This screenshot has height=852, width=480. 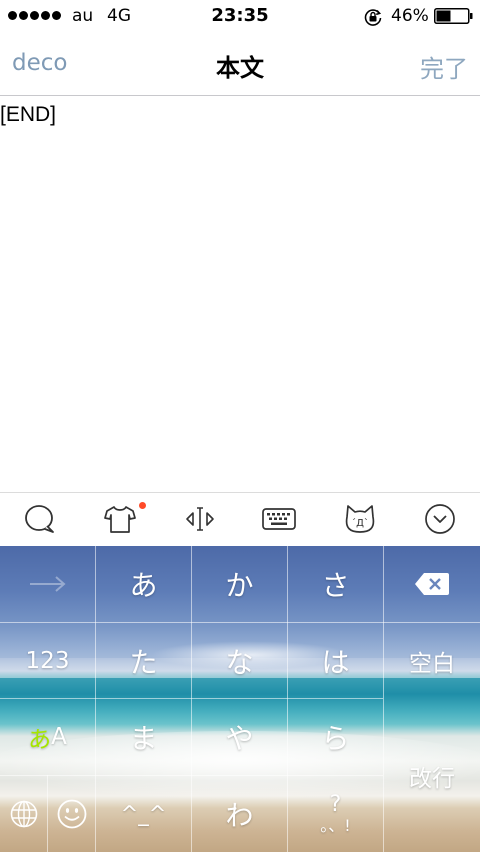 What do you see at coordinates (410, 16) in the screenshot?
I see `battery-percent: 46%` at bounding box center [410, 16].